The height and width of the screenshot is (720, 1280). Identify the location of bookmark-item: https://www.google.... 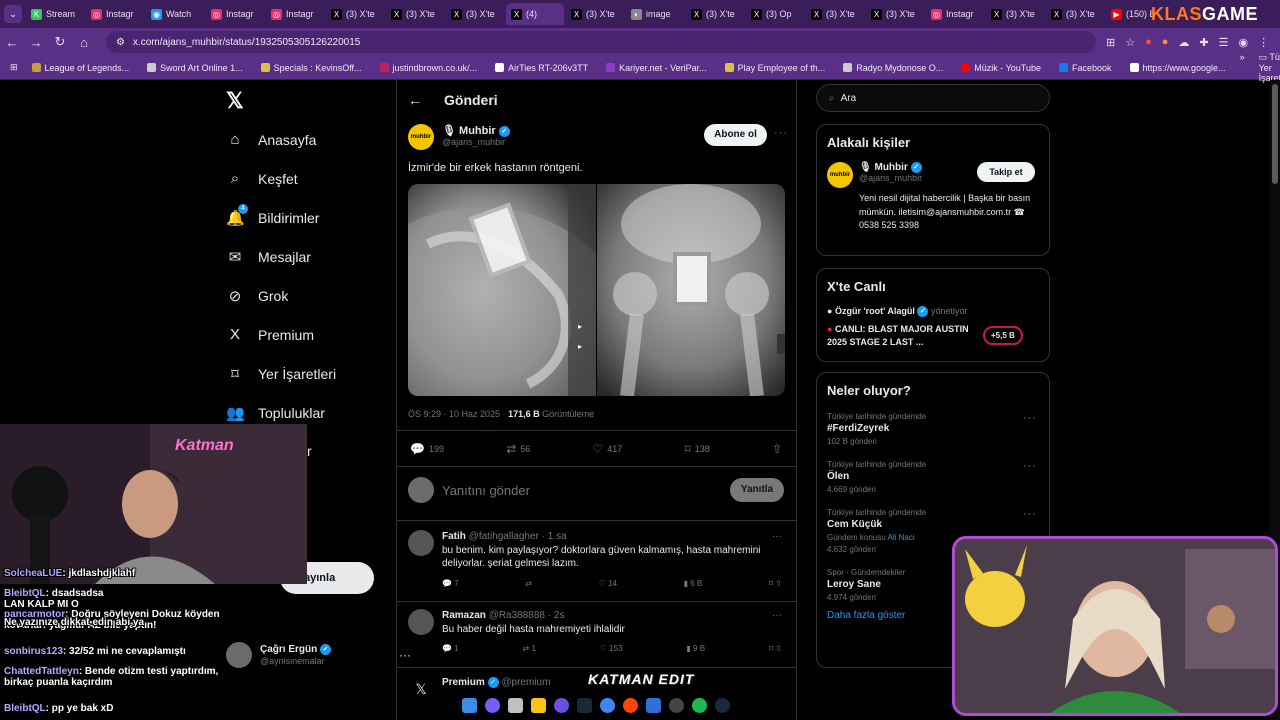
(1177, 68).